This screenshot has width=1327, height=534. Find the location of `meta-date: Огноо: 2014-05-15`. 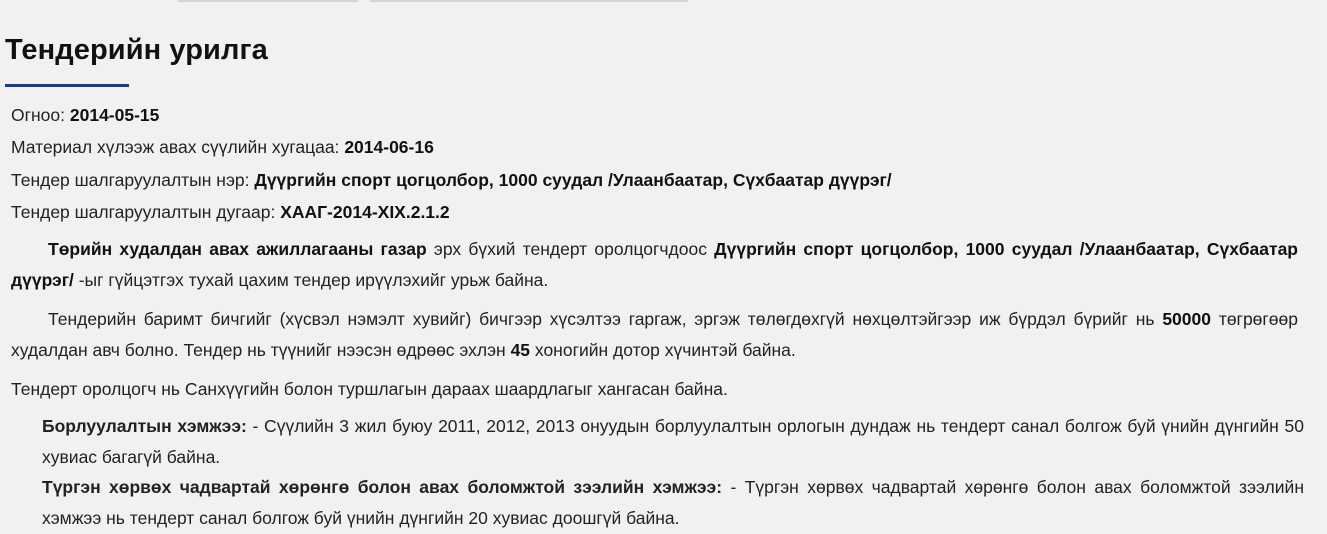

meta-date: Огноо: 2014-05-15 is located at coordinates (85, 115).